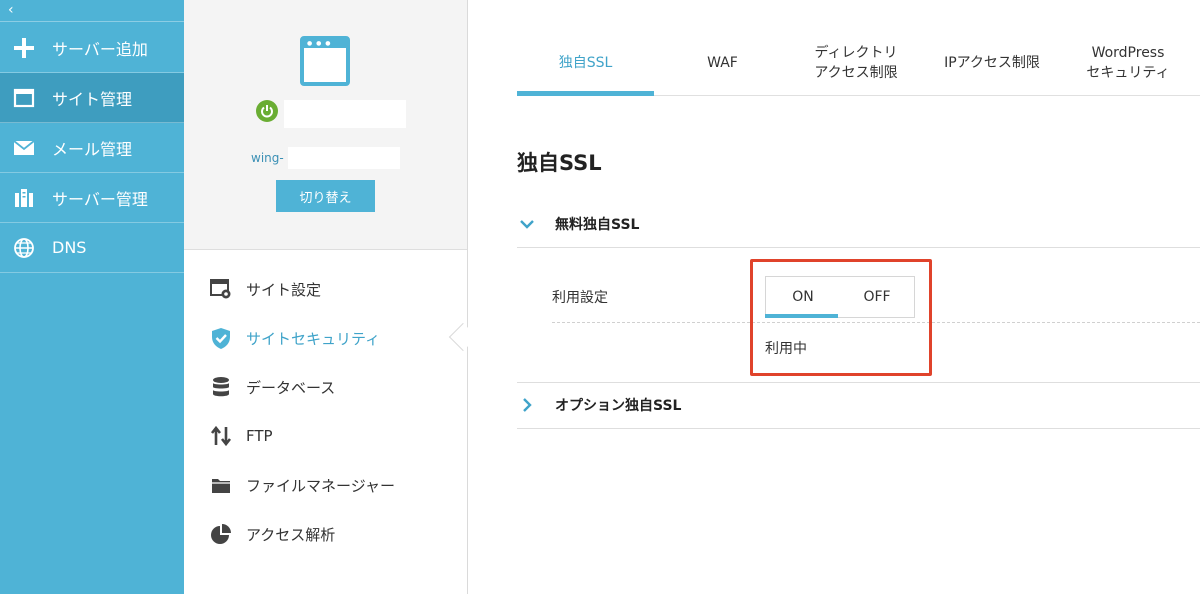 Image resolution: width=1200 pixels, height=594 pixels. What do you see at coordinates (722, 63) in the screenshot?
I see `tab-waf: WAF` at bounding box center [722, 63].